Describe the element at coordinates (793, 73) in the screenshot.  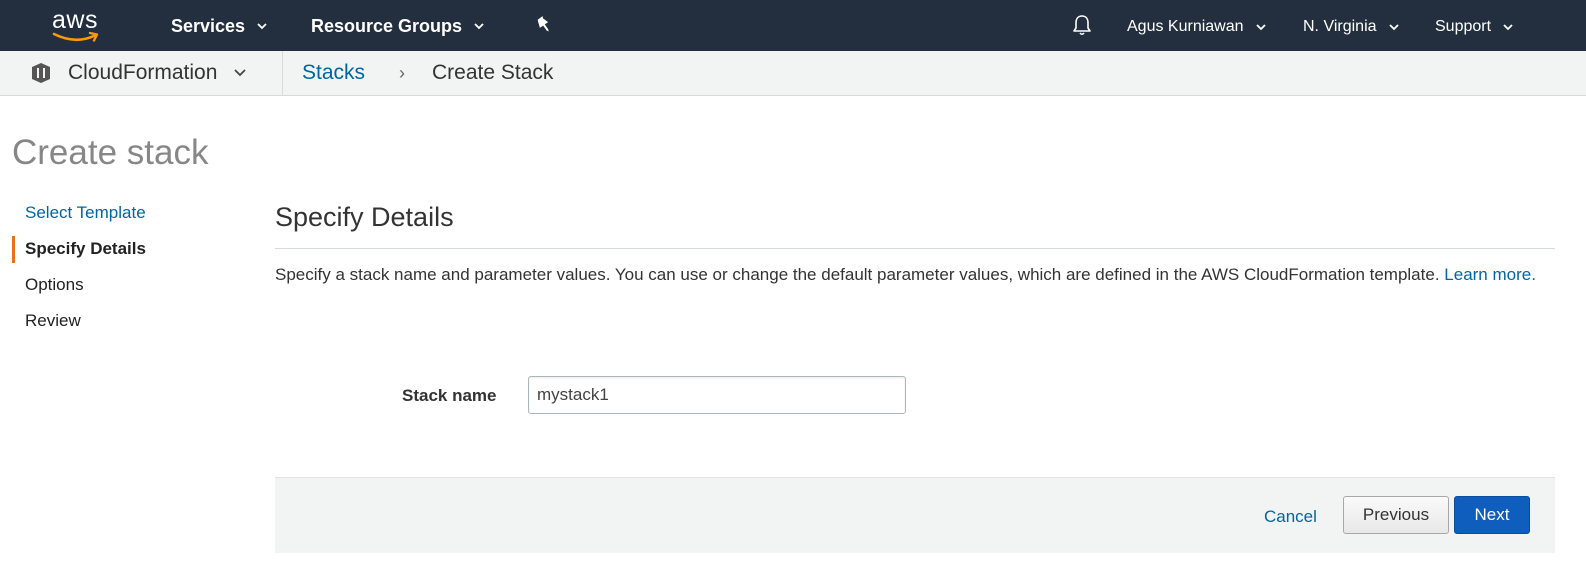
I see `service-subnav: CloudFormation Stacks › Create Stack` at that location.